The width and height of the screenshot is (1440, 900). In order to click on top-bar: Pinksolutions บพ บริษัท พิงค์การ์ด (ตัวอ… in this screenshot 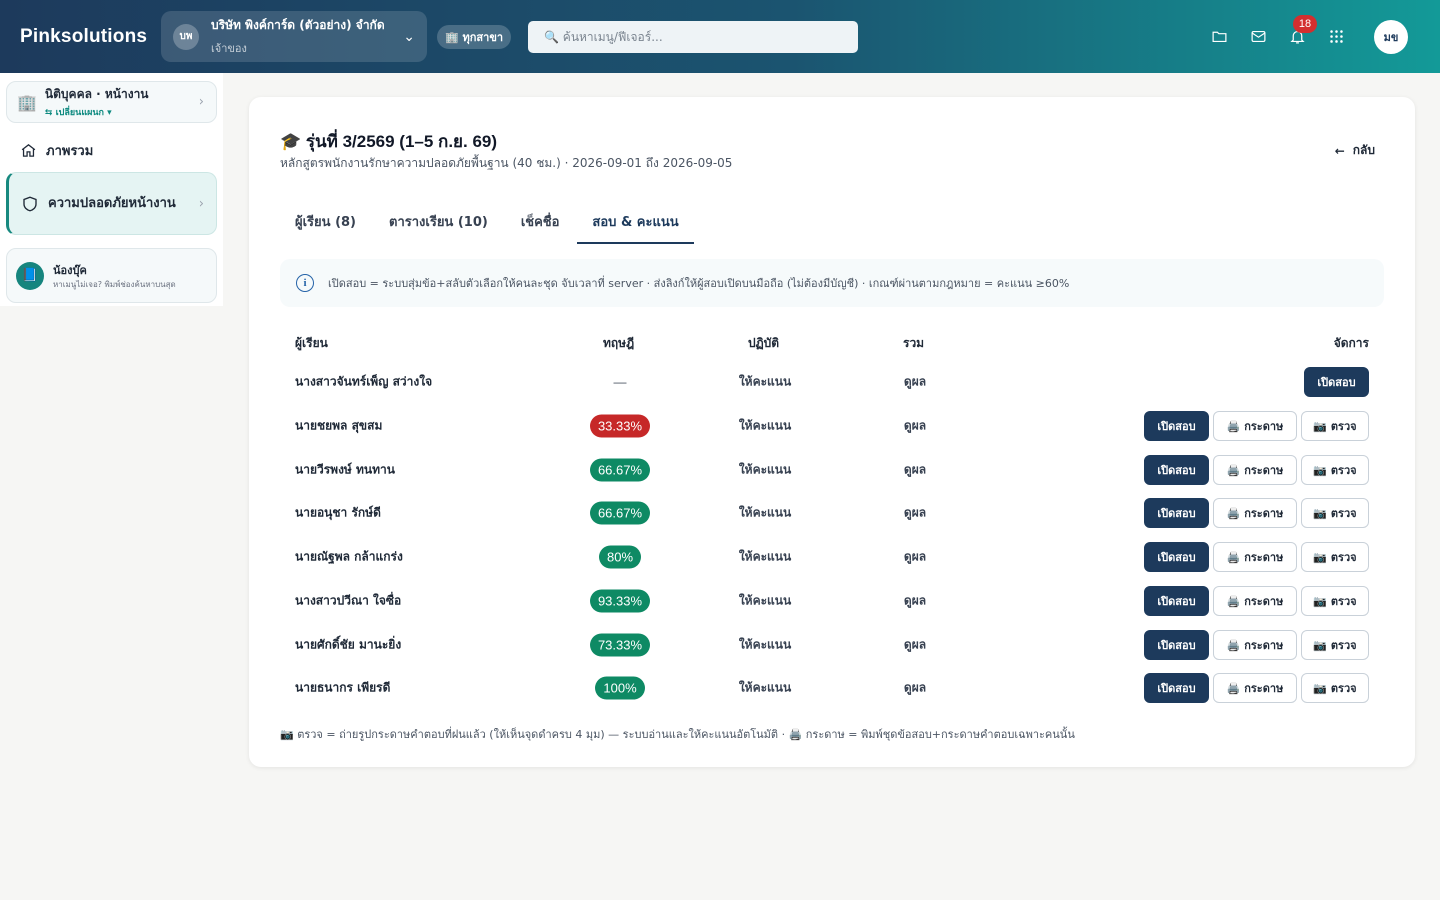, I will do `click(720, 36)`.